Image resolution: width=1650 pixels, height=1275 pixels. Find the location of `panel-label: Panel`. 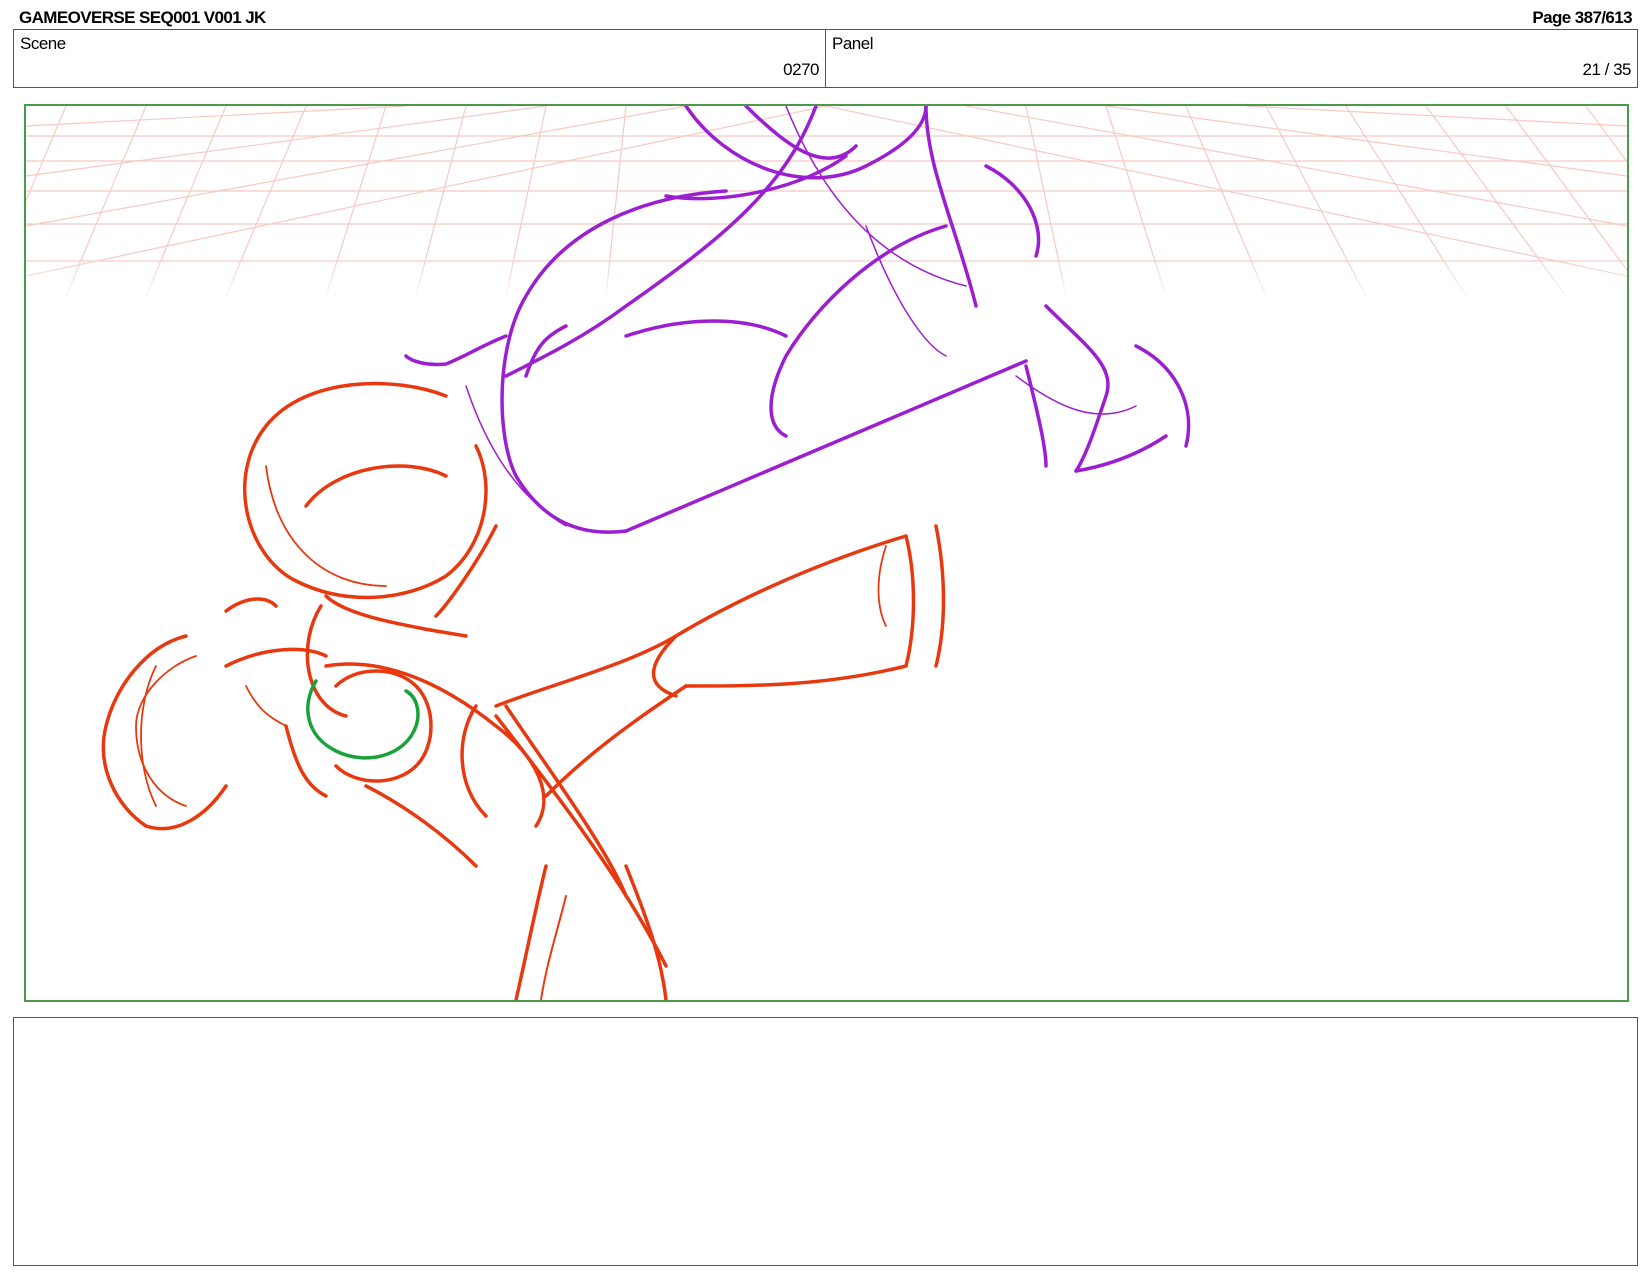

panel-label: Panel is located at coordinates (852, 43).